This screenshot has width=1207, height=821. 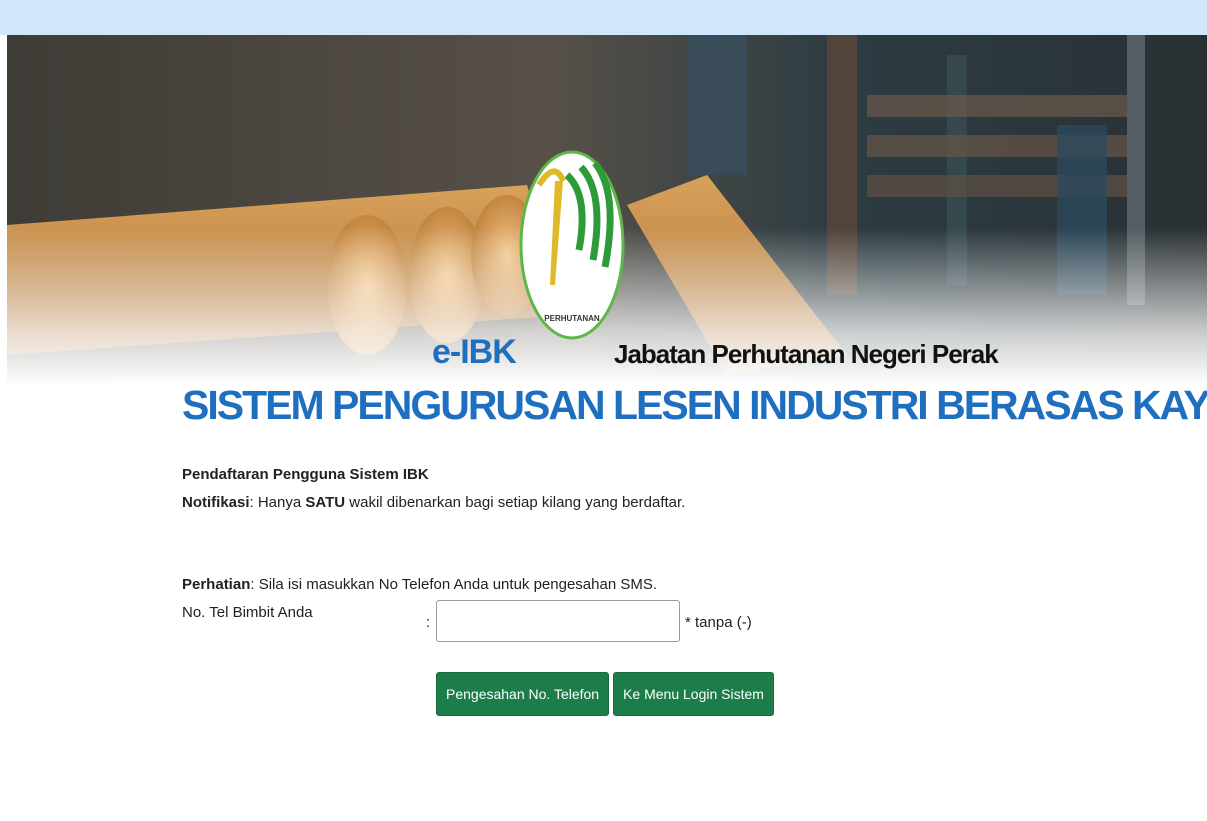 What do you see at coordinates (305, 474) in the screenshot?
I see `section-title: Pendaftaran Pengguna Sistem IBK` at bounding box center [305, 474].